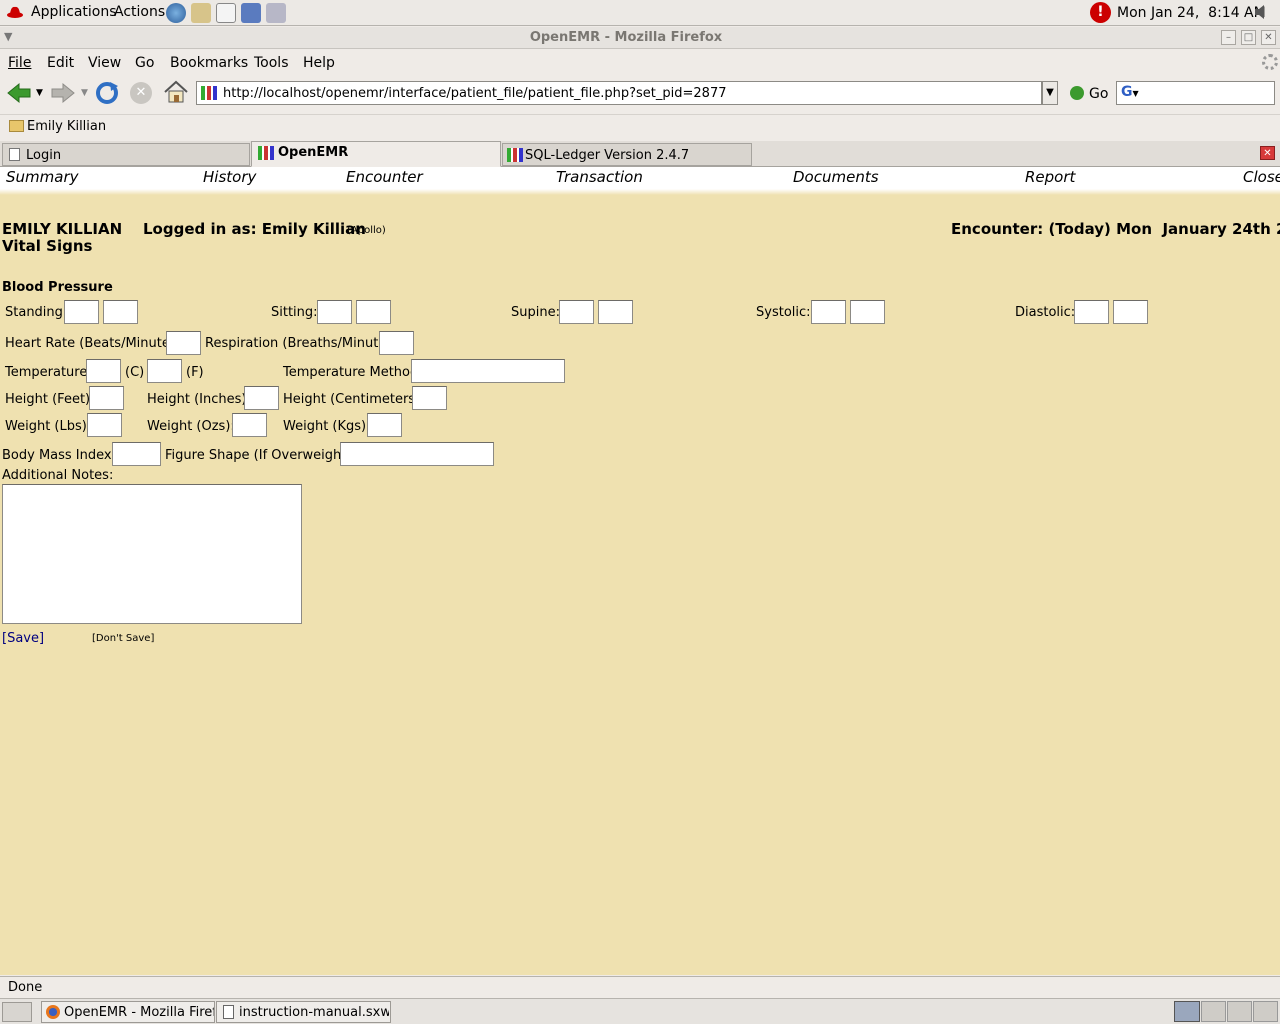 This screenshot has width=1280, height=1024. What do you see at coordinates (1191, 13) in the screenshot?
I see `clock: Mon Jan 24, 8:14 AM` at bounding box center [1191, 13].